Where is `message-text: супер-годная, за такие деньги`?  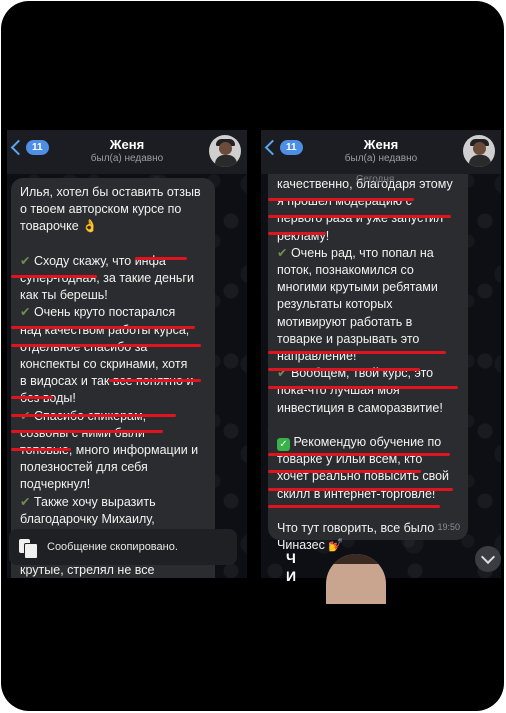
message-text: супер-годная, за такие деньги is located at coordinates (107, 278).